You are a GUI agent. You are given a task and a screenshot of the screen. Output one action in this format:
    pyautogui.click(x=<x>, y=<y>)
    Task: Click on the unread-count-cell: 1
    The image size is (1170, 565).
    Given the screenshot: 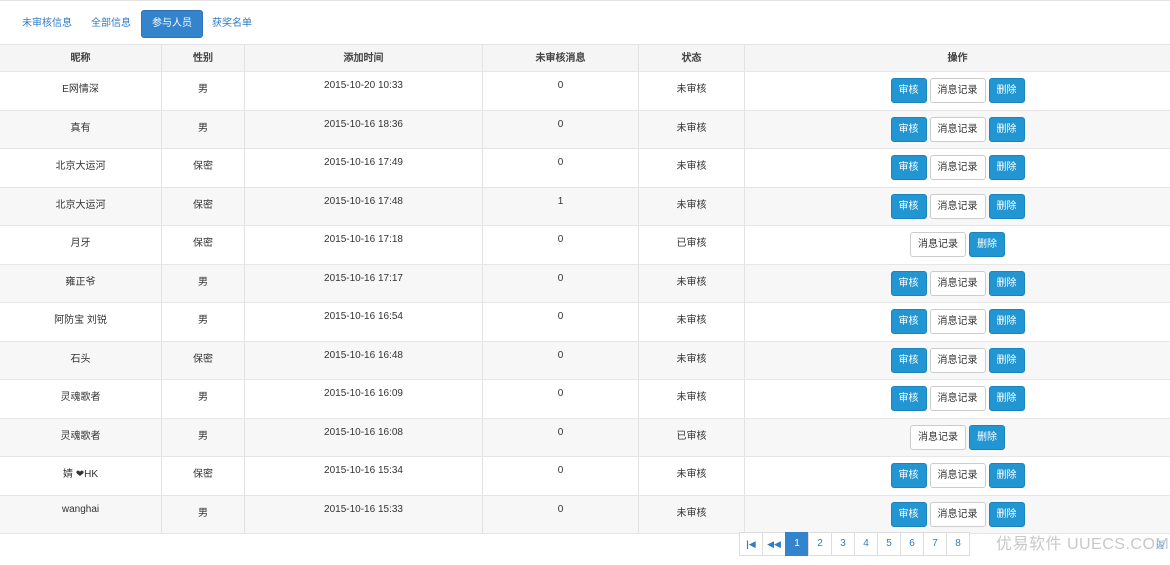 What is the action you would take?
    pyautogui.click(x=561, y=206)
    